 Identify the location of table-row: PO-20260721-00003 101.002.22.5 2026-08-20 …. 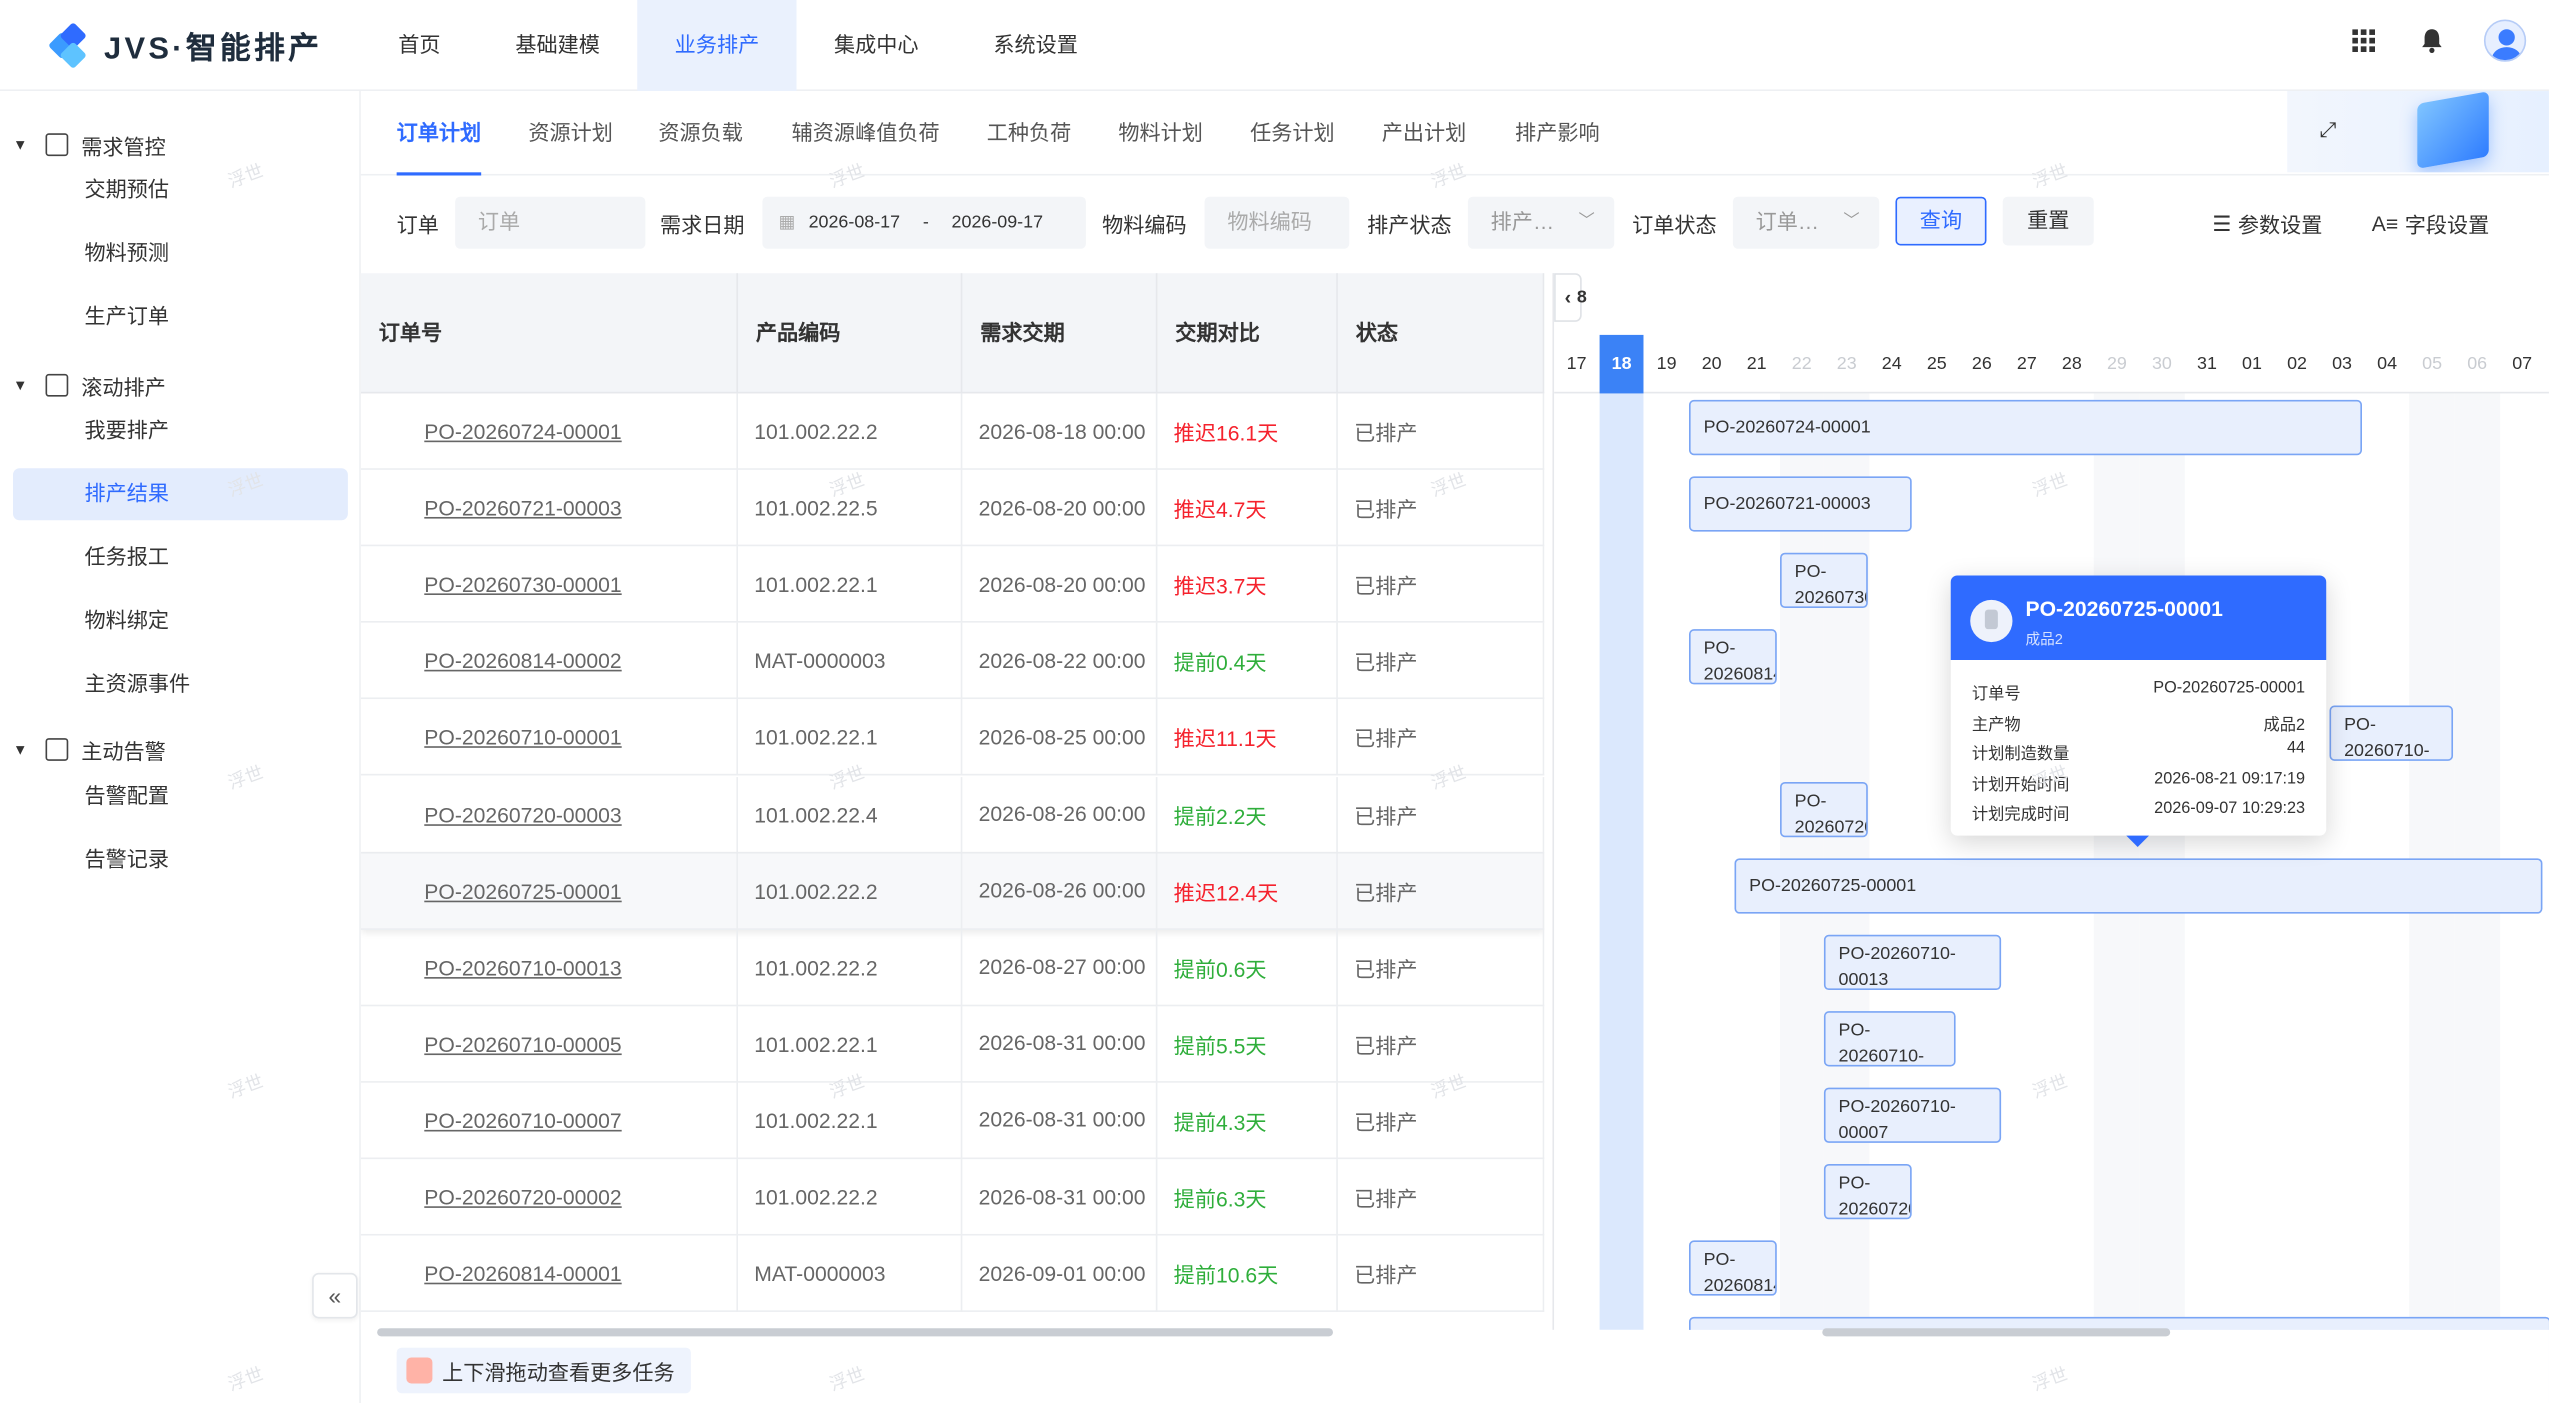
(952, 508).